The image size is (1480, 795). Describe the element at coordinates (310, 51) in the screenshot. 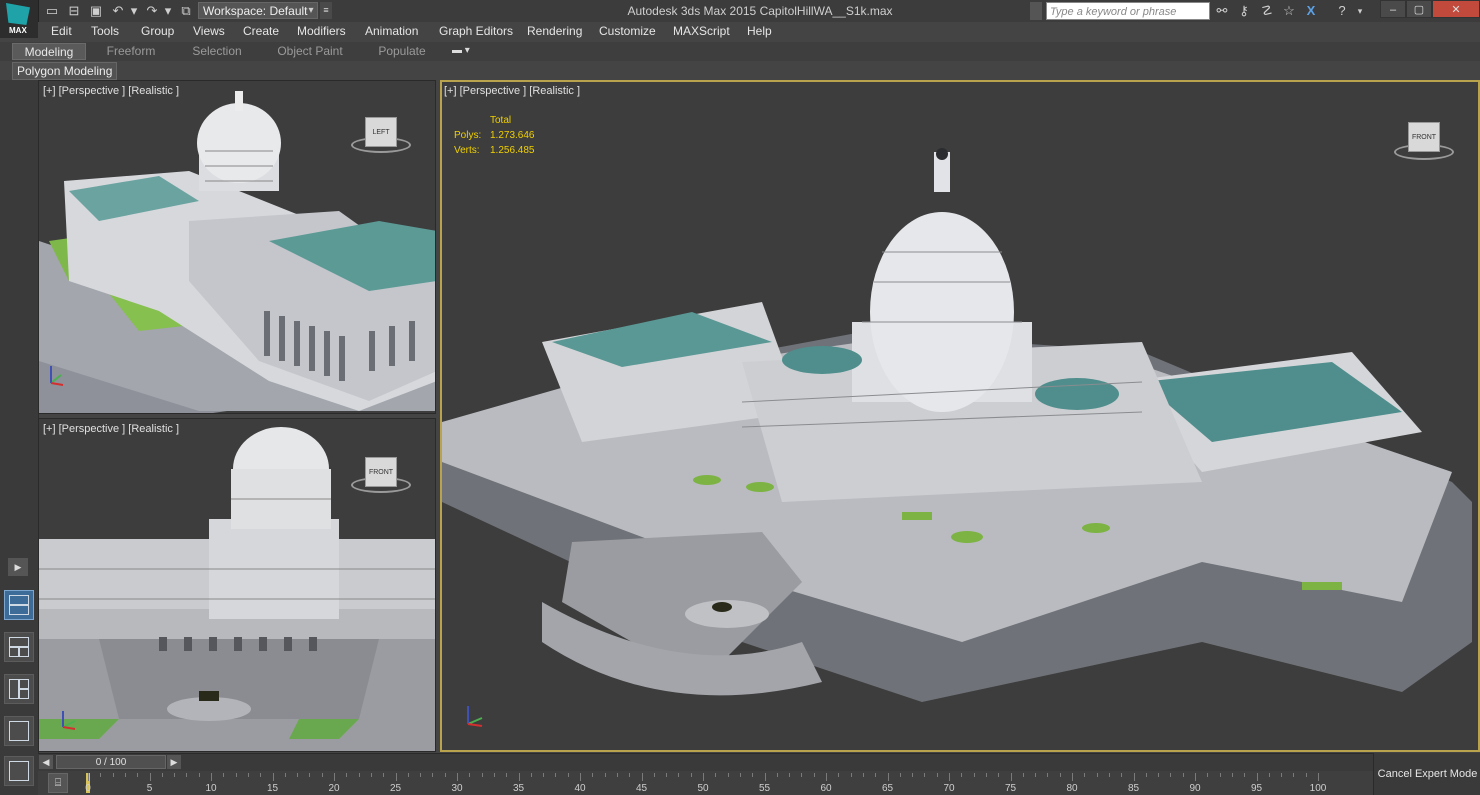

I see `tab-object-paint: Object Paint` at that location.